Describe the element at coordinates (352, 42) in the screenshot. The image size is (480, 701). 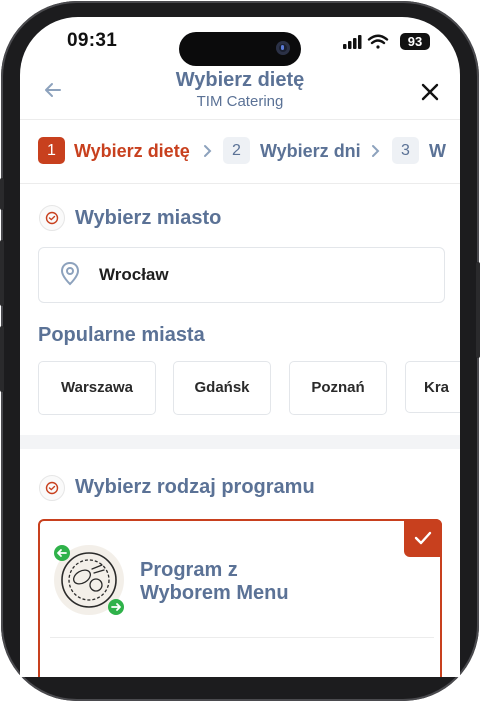
I see `signal-icon` at that location.